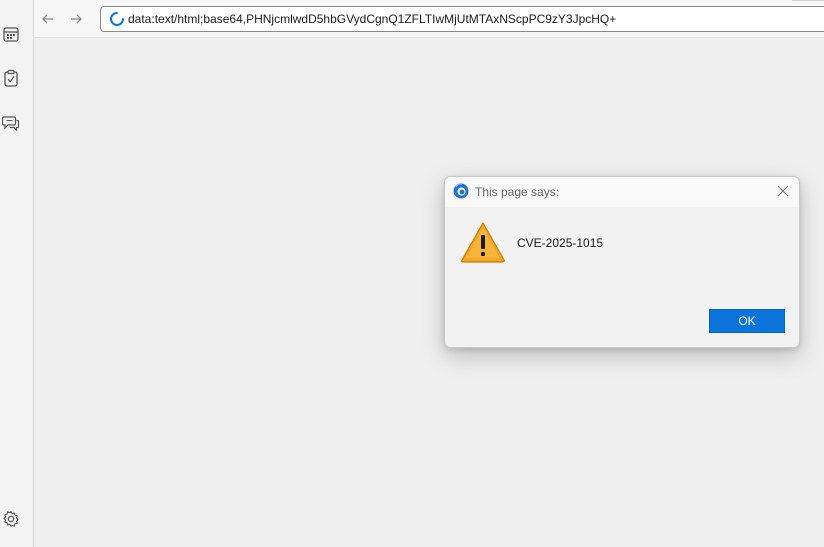  Describe the element at coordinates (117, 19) in the screenshot. I see `loading-spinner-icon` at that location.